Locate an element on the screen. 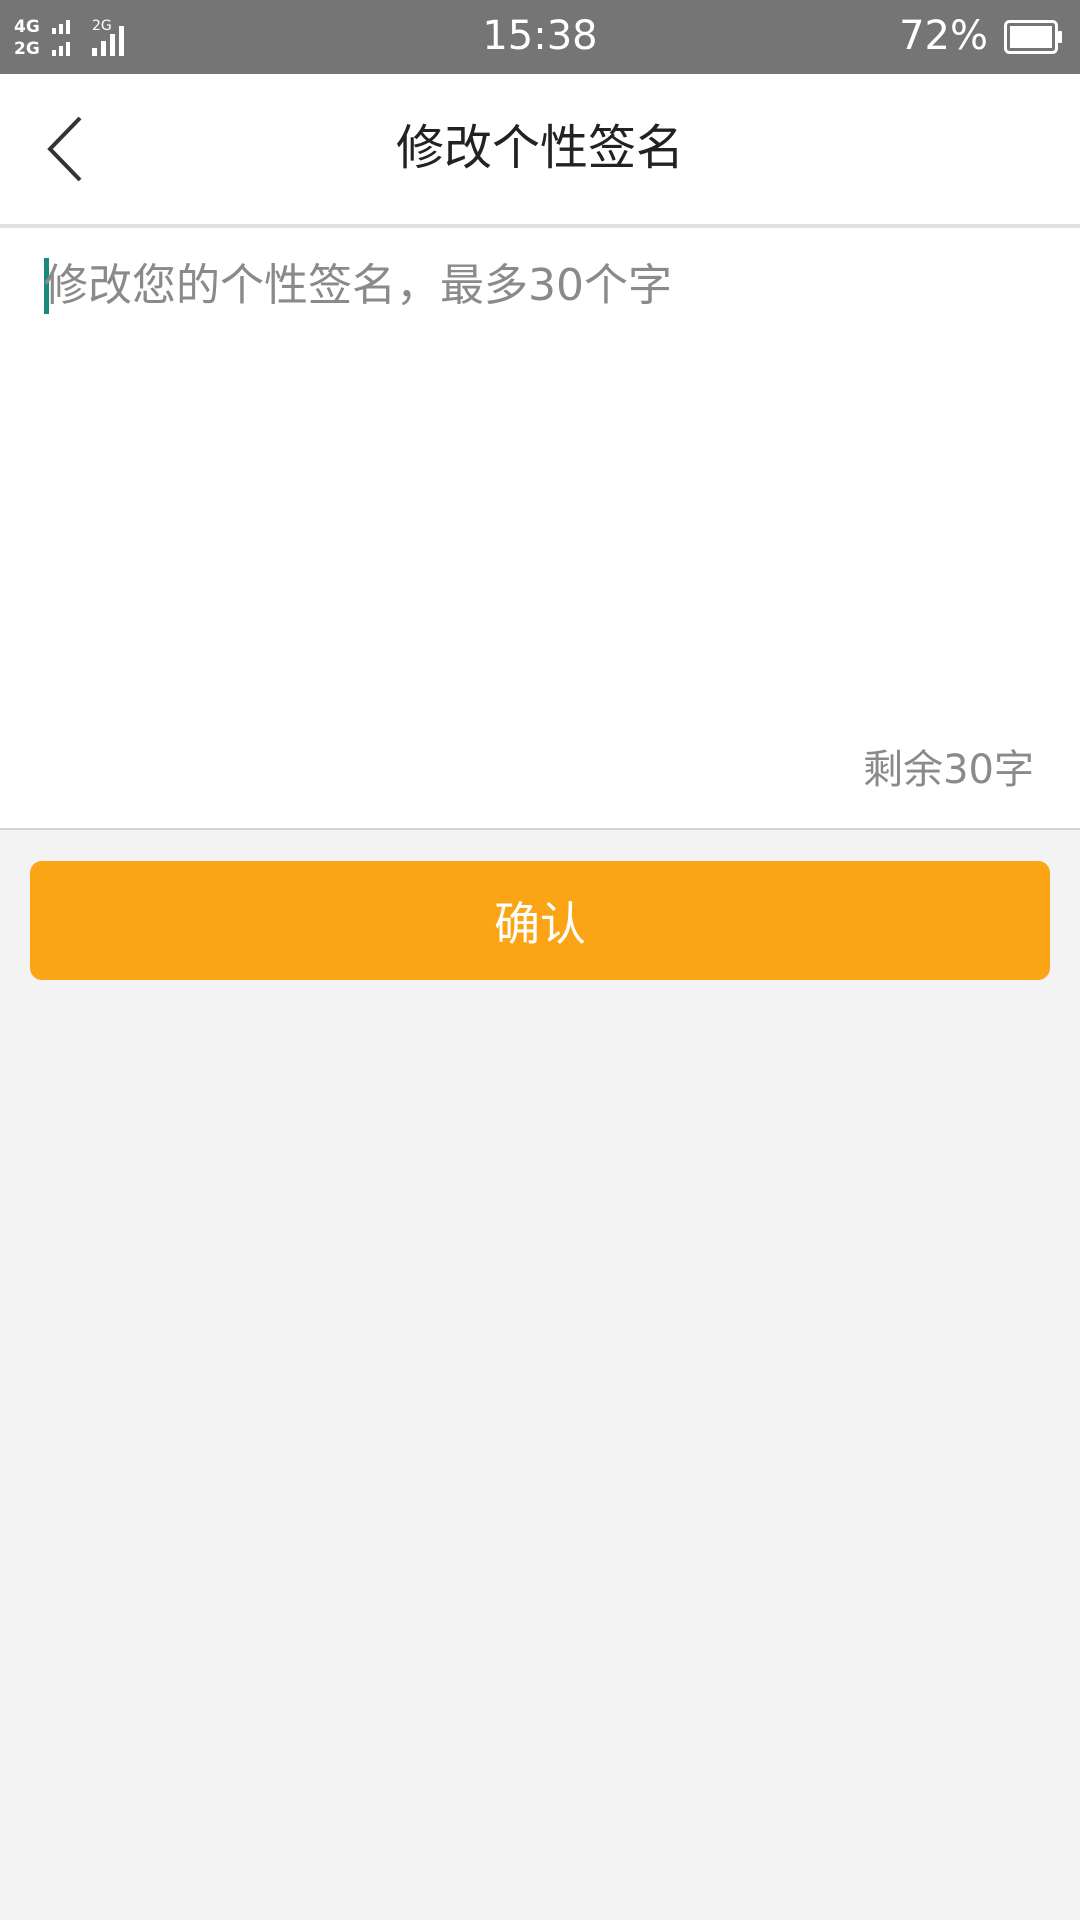  app-header: 修改个性签名 is located at coordinates (540, 151).